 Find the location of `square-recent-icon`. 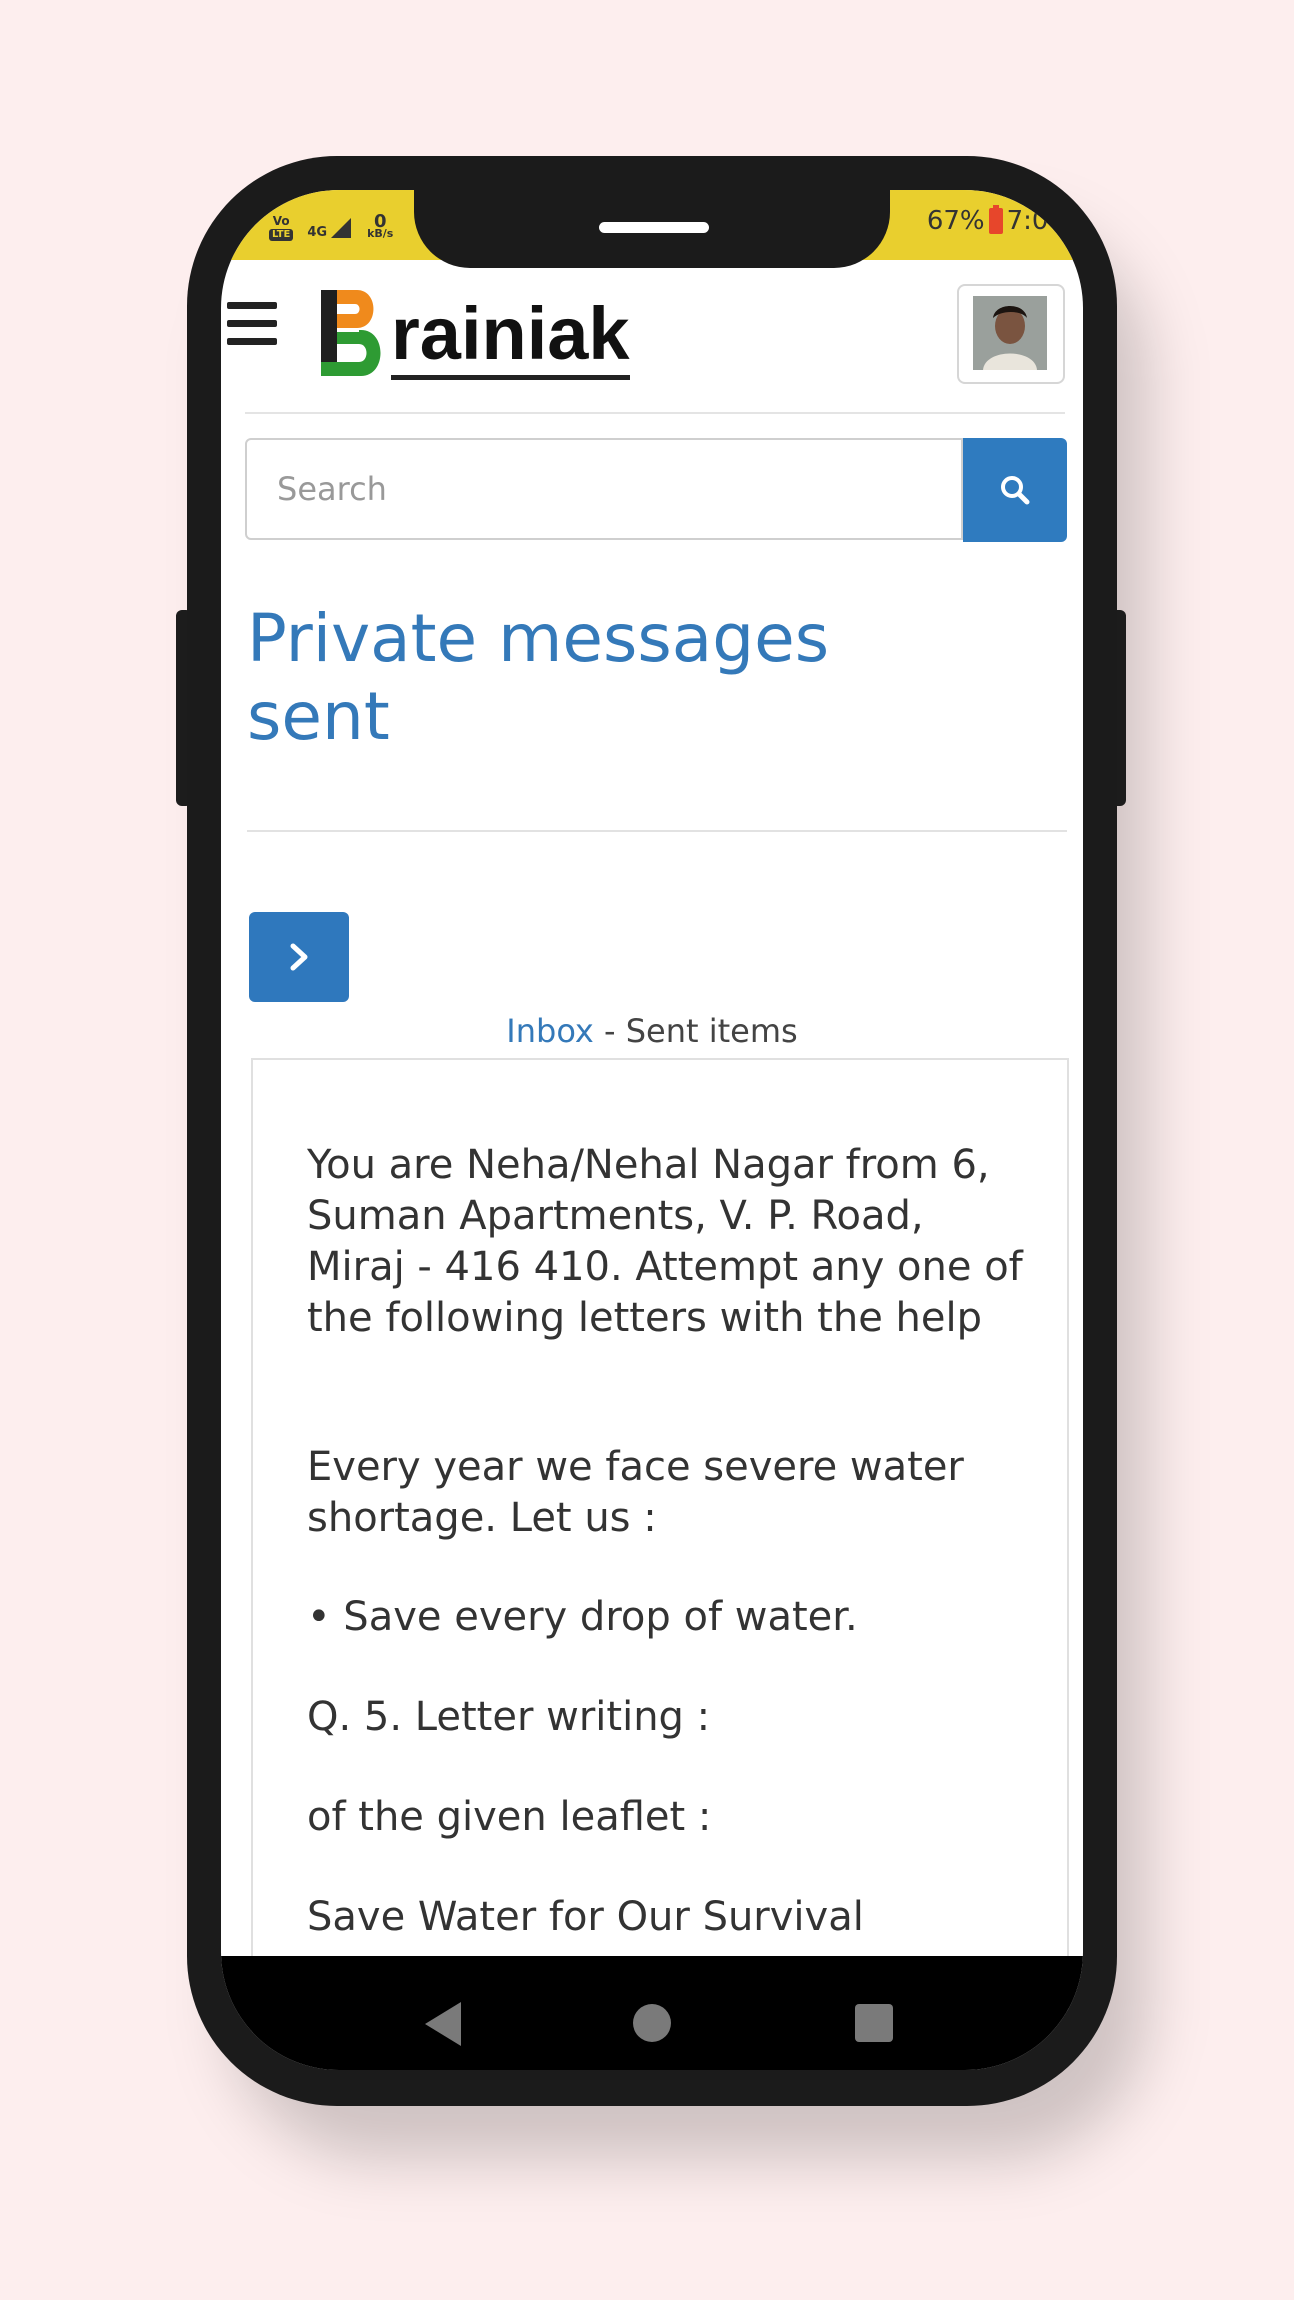

square-recent-icon is located at coordinates (874, 2023).